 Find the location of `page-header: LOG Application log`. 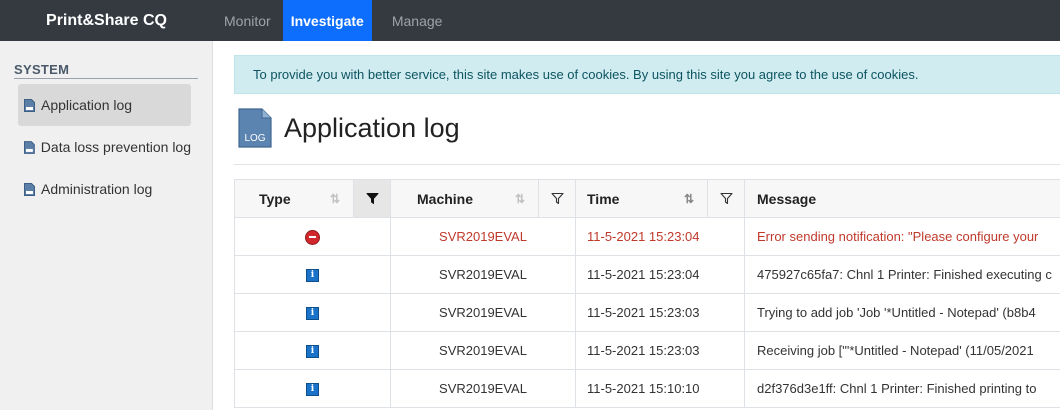

page-header: LOG Application log is located at coordinates (349, 128).